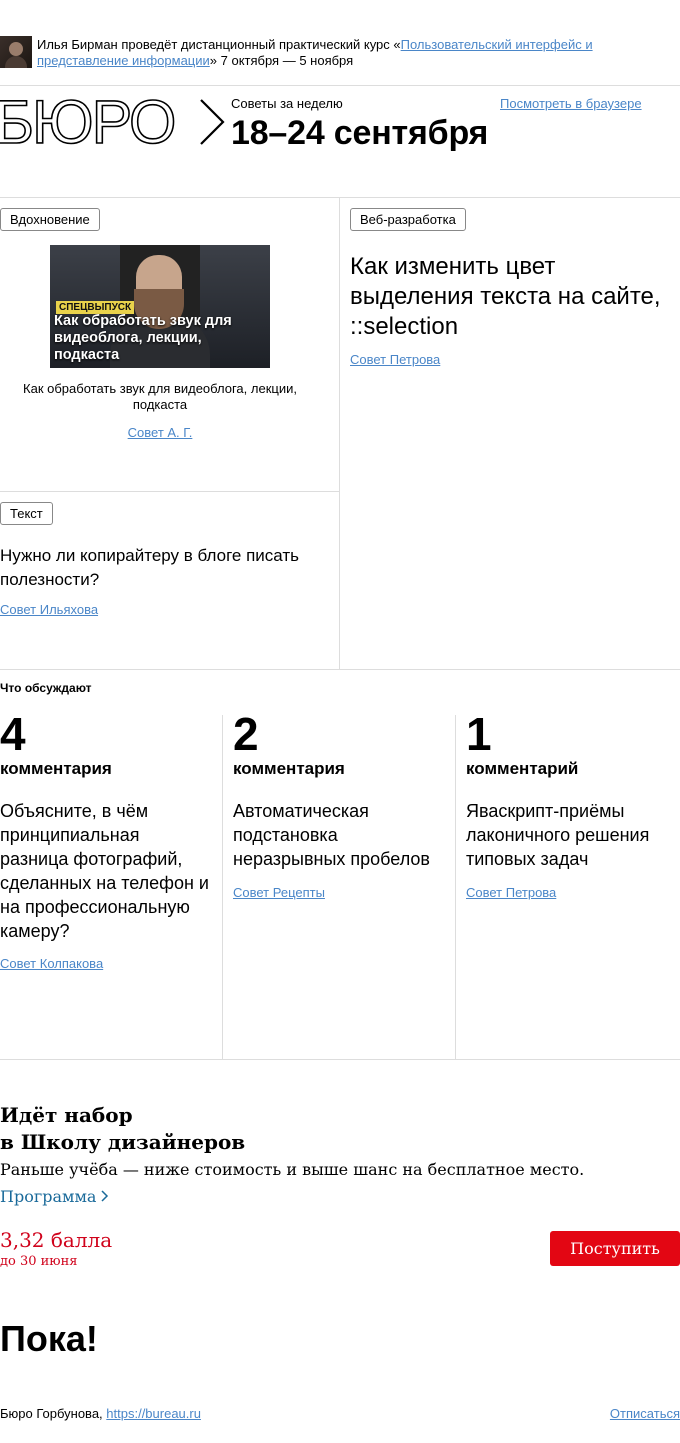 The width and height of the screenshot is (680, 1443). What do you see at coordinates (287, 103) in the screenshot?
I see `digest-label: Советы за неделю` at bounding box center [287, 103].